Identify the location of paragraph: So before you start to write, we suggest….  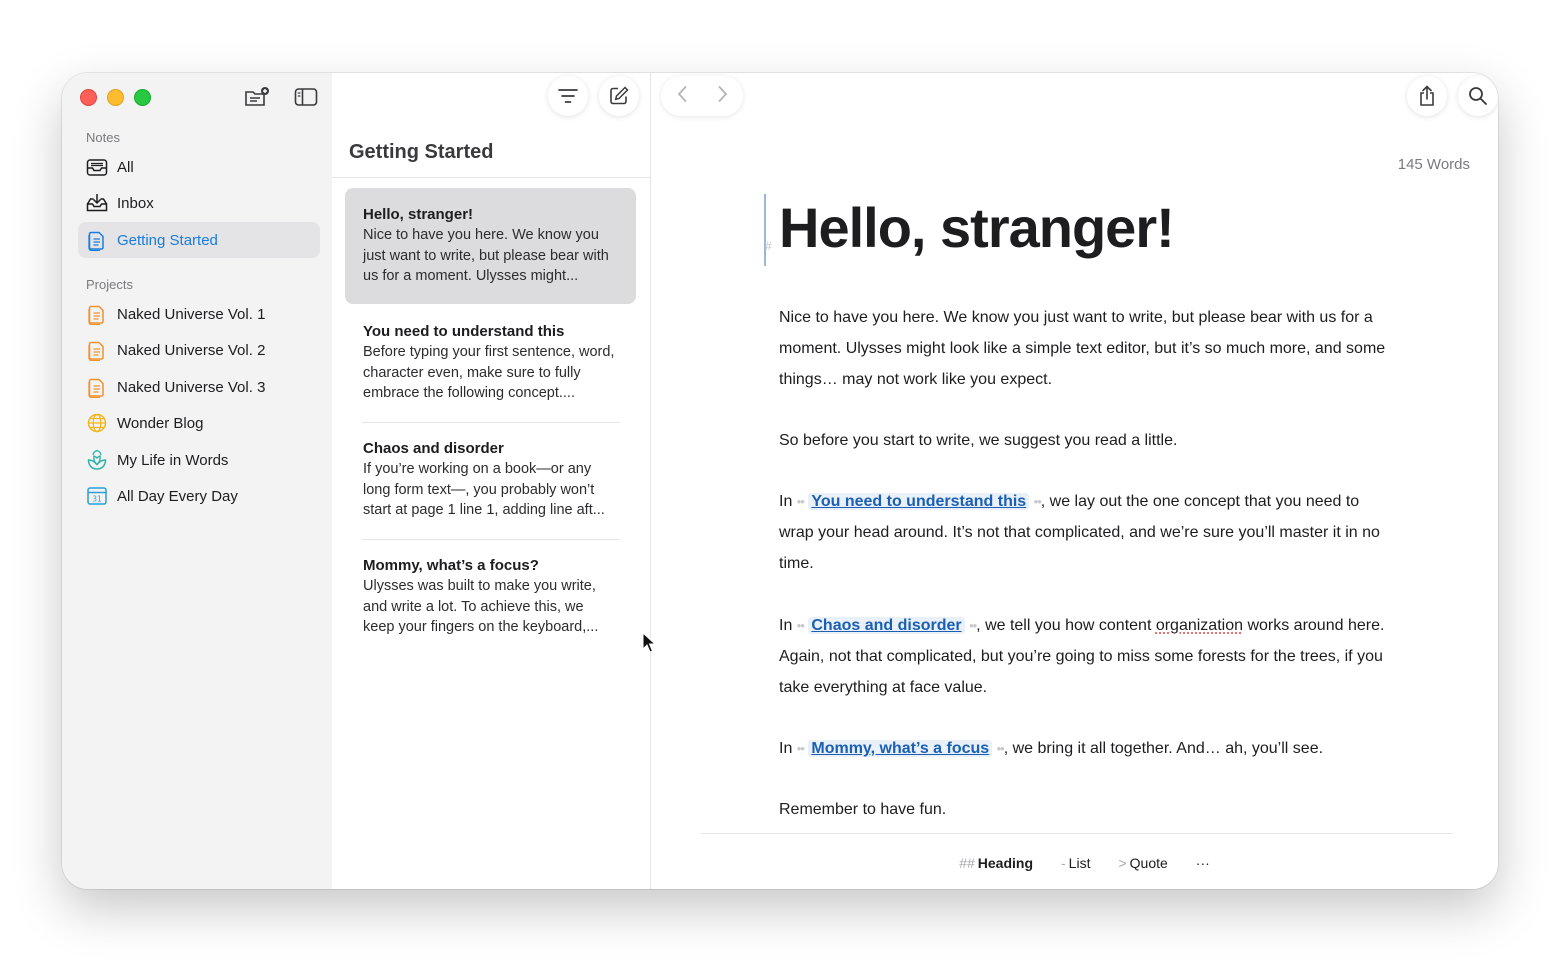
(1084, 440).